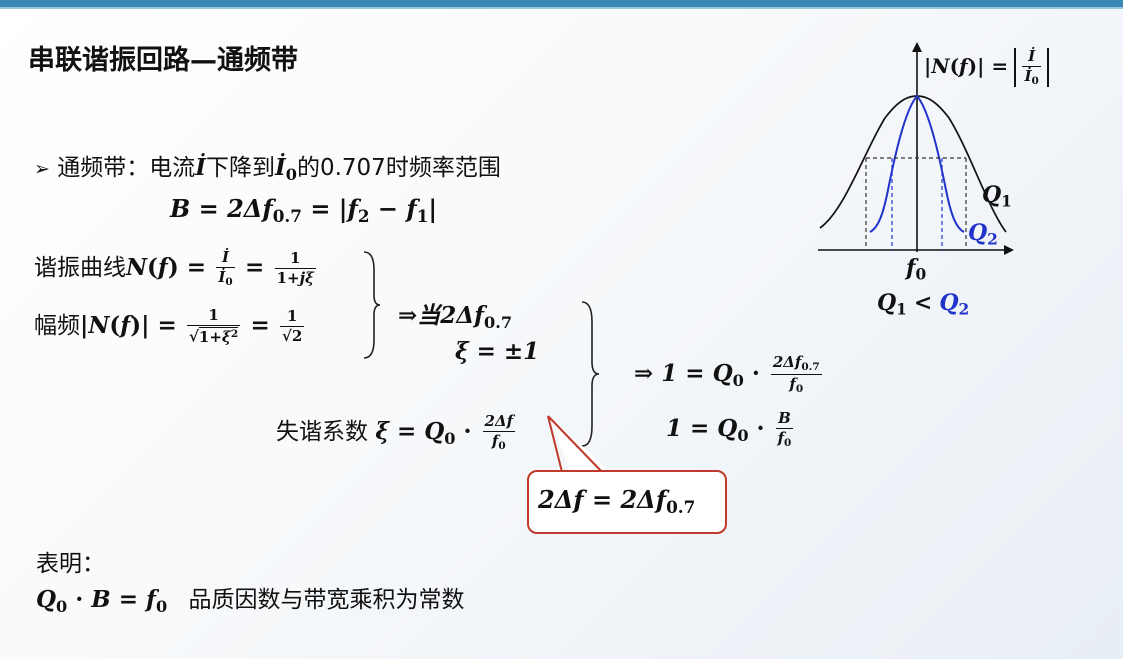  I want to click on result-1-lhs: ⇒ 1 = Q, so click(683, 374).